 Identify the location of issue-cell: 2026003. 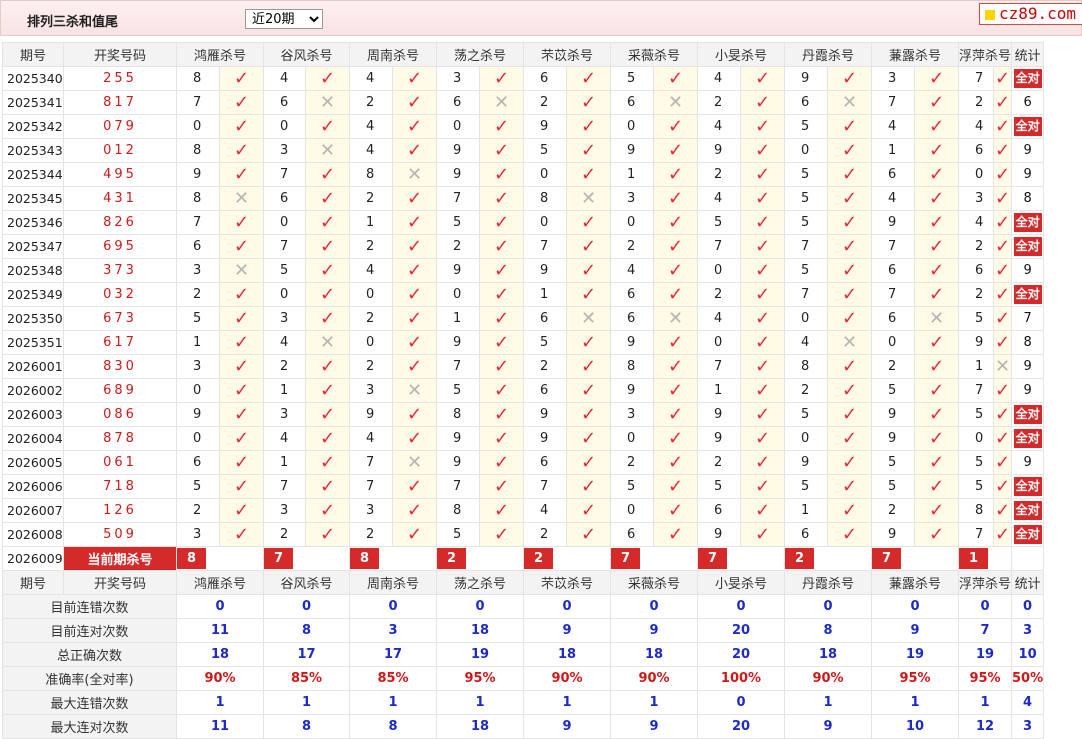
(33, 414).